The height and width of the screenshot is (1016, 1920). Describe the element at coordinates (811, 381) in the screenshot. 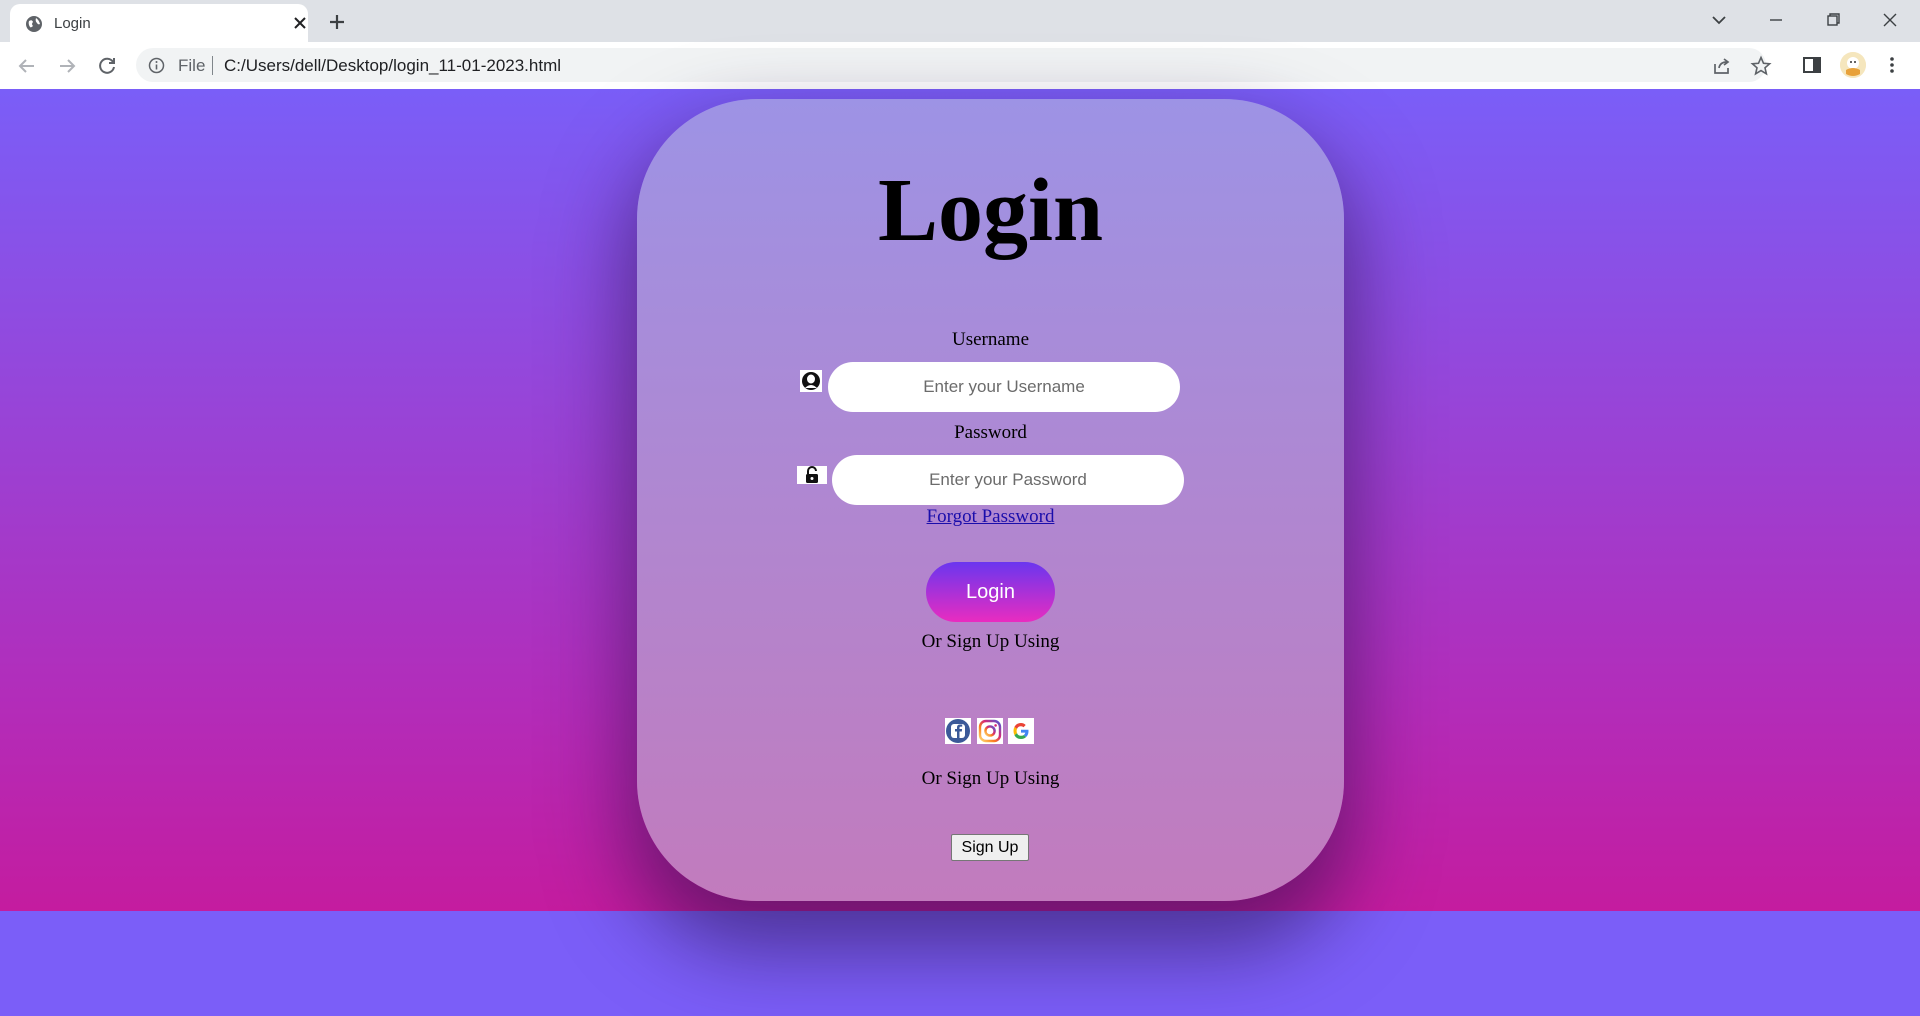

I see `user-icon` at that location.